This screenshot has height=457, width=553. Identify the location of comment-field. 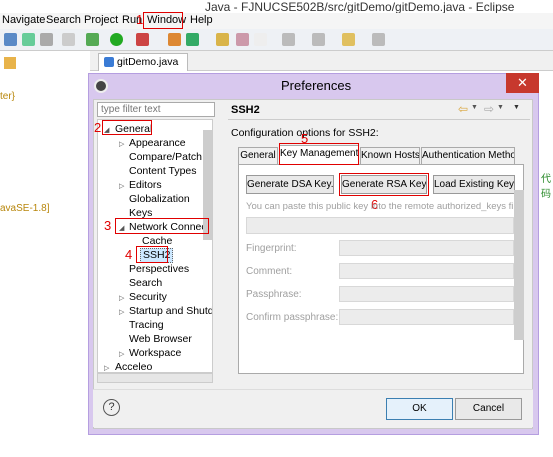
(426, 271).